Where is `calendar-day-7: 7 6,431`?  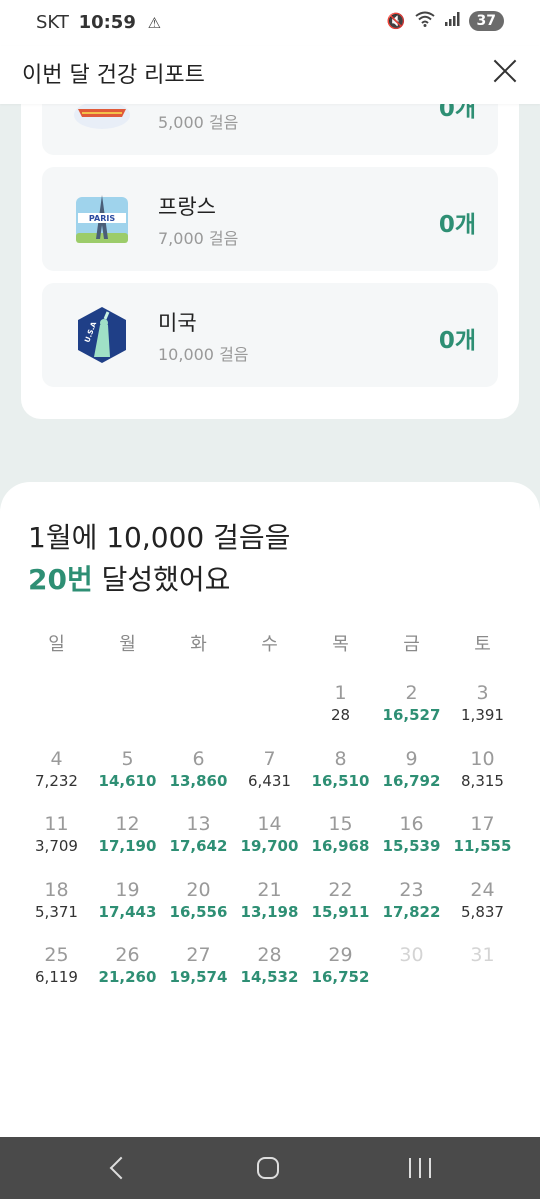 calendar-day-7: 7 6,431 is located at coordinates (269, 781).